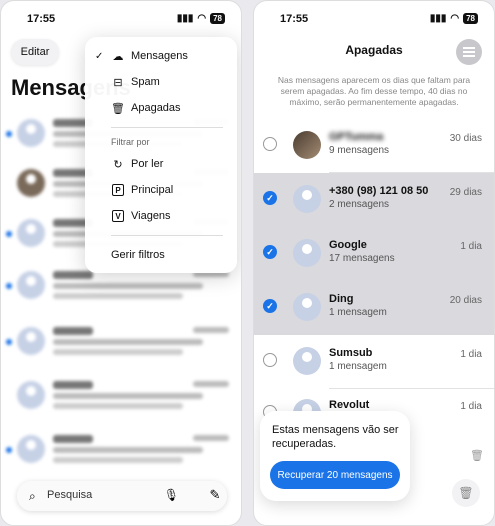 Image resolution: width=495 pixels, height=526 pixels. What do you see at coordinates (138, 255) in the screenshot?
I see `manage-filters-item: Gerir filtros` at bounding box center [138, 255].